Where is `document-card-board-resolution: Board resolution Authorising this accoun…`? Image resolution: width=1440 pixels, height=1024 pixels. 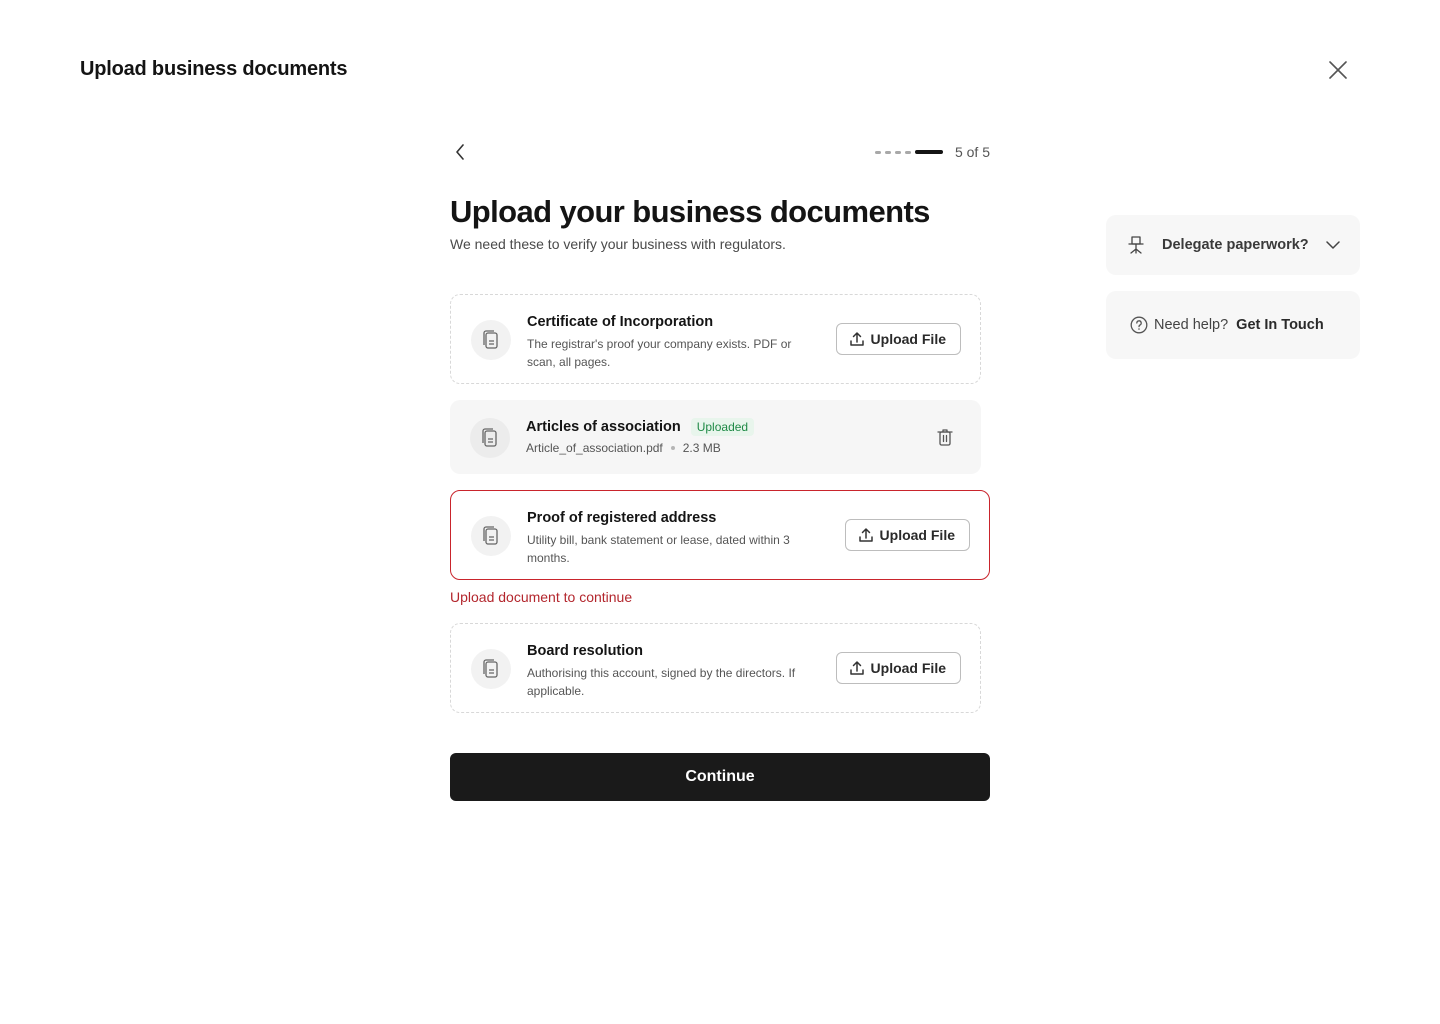 document-card-board-resolution: Board resolution Authorising this accoun… is located at coordinates (715, 668).